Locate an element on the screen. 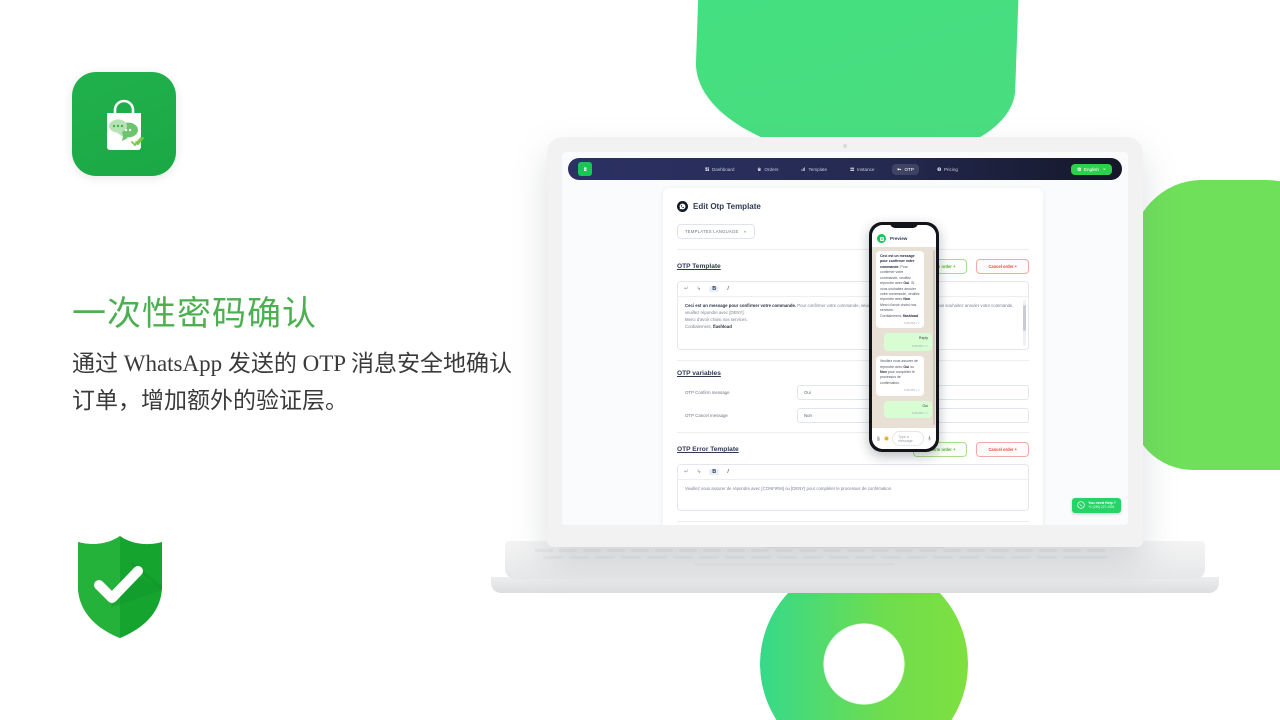  nav-item-otp: OTP is located at coordinates (905, 169).